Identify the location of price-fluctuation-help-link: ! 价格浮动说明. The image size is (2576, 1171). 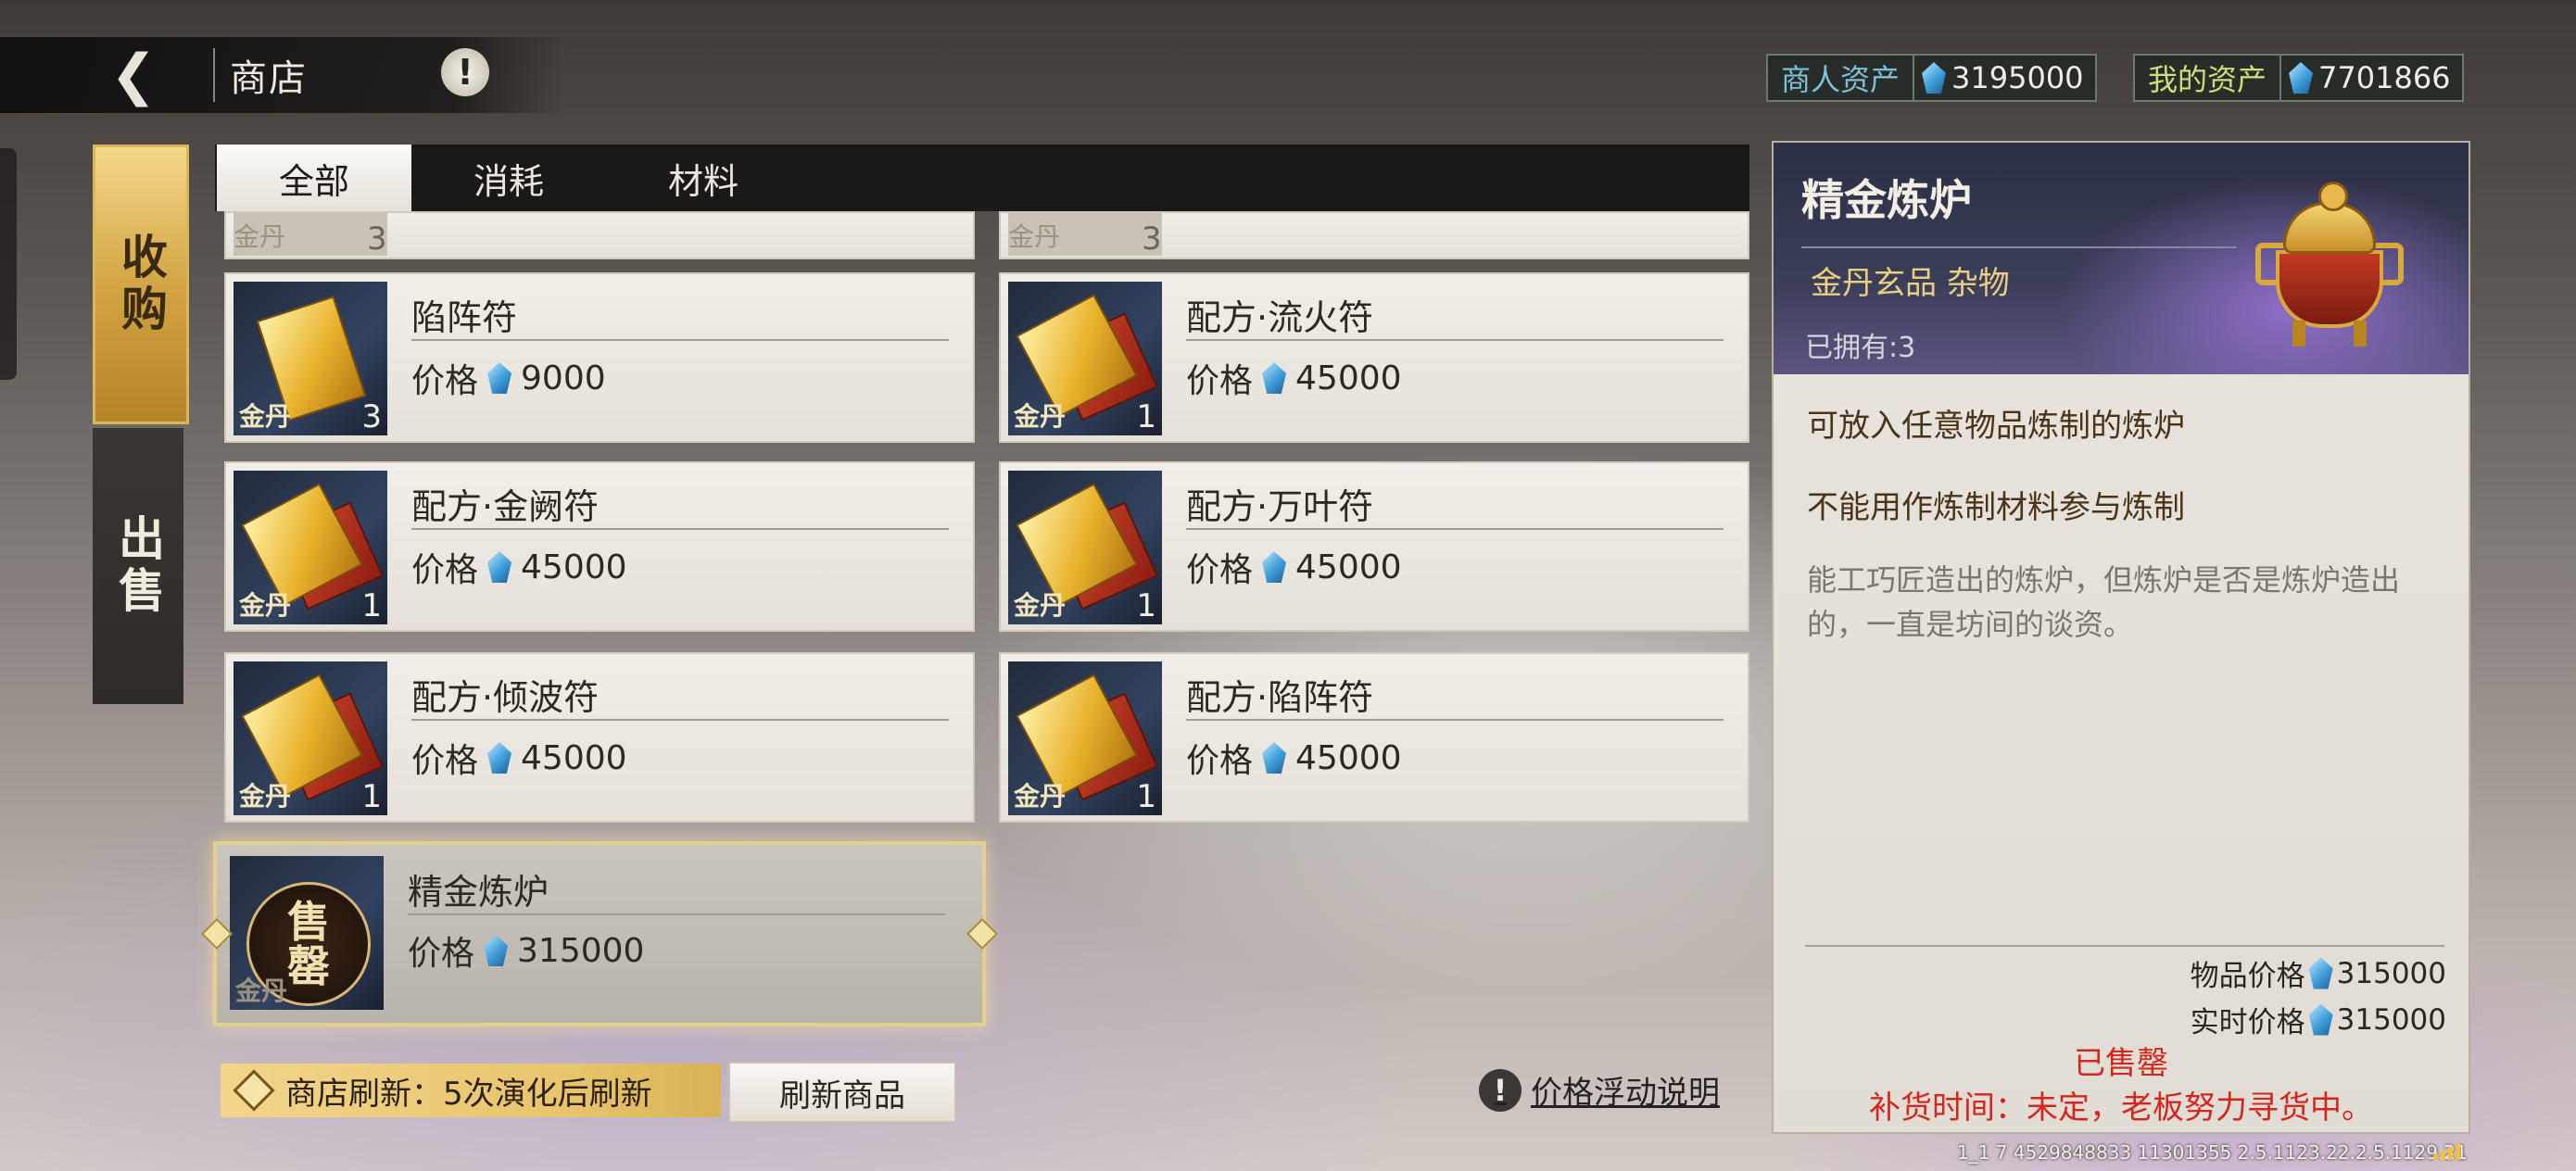
(1600, 1090).